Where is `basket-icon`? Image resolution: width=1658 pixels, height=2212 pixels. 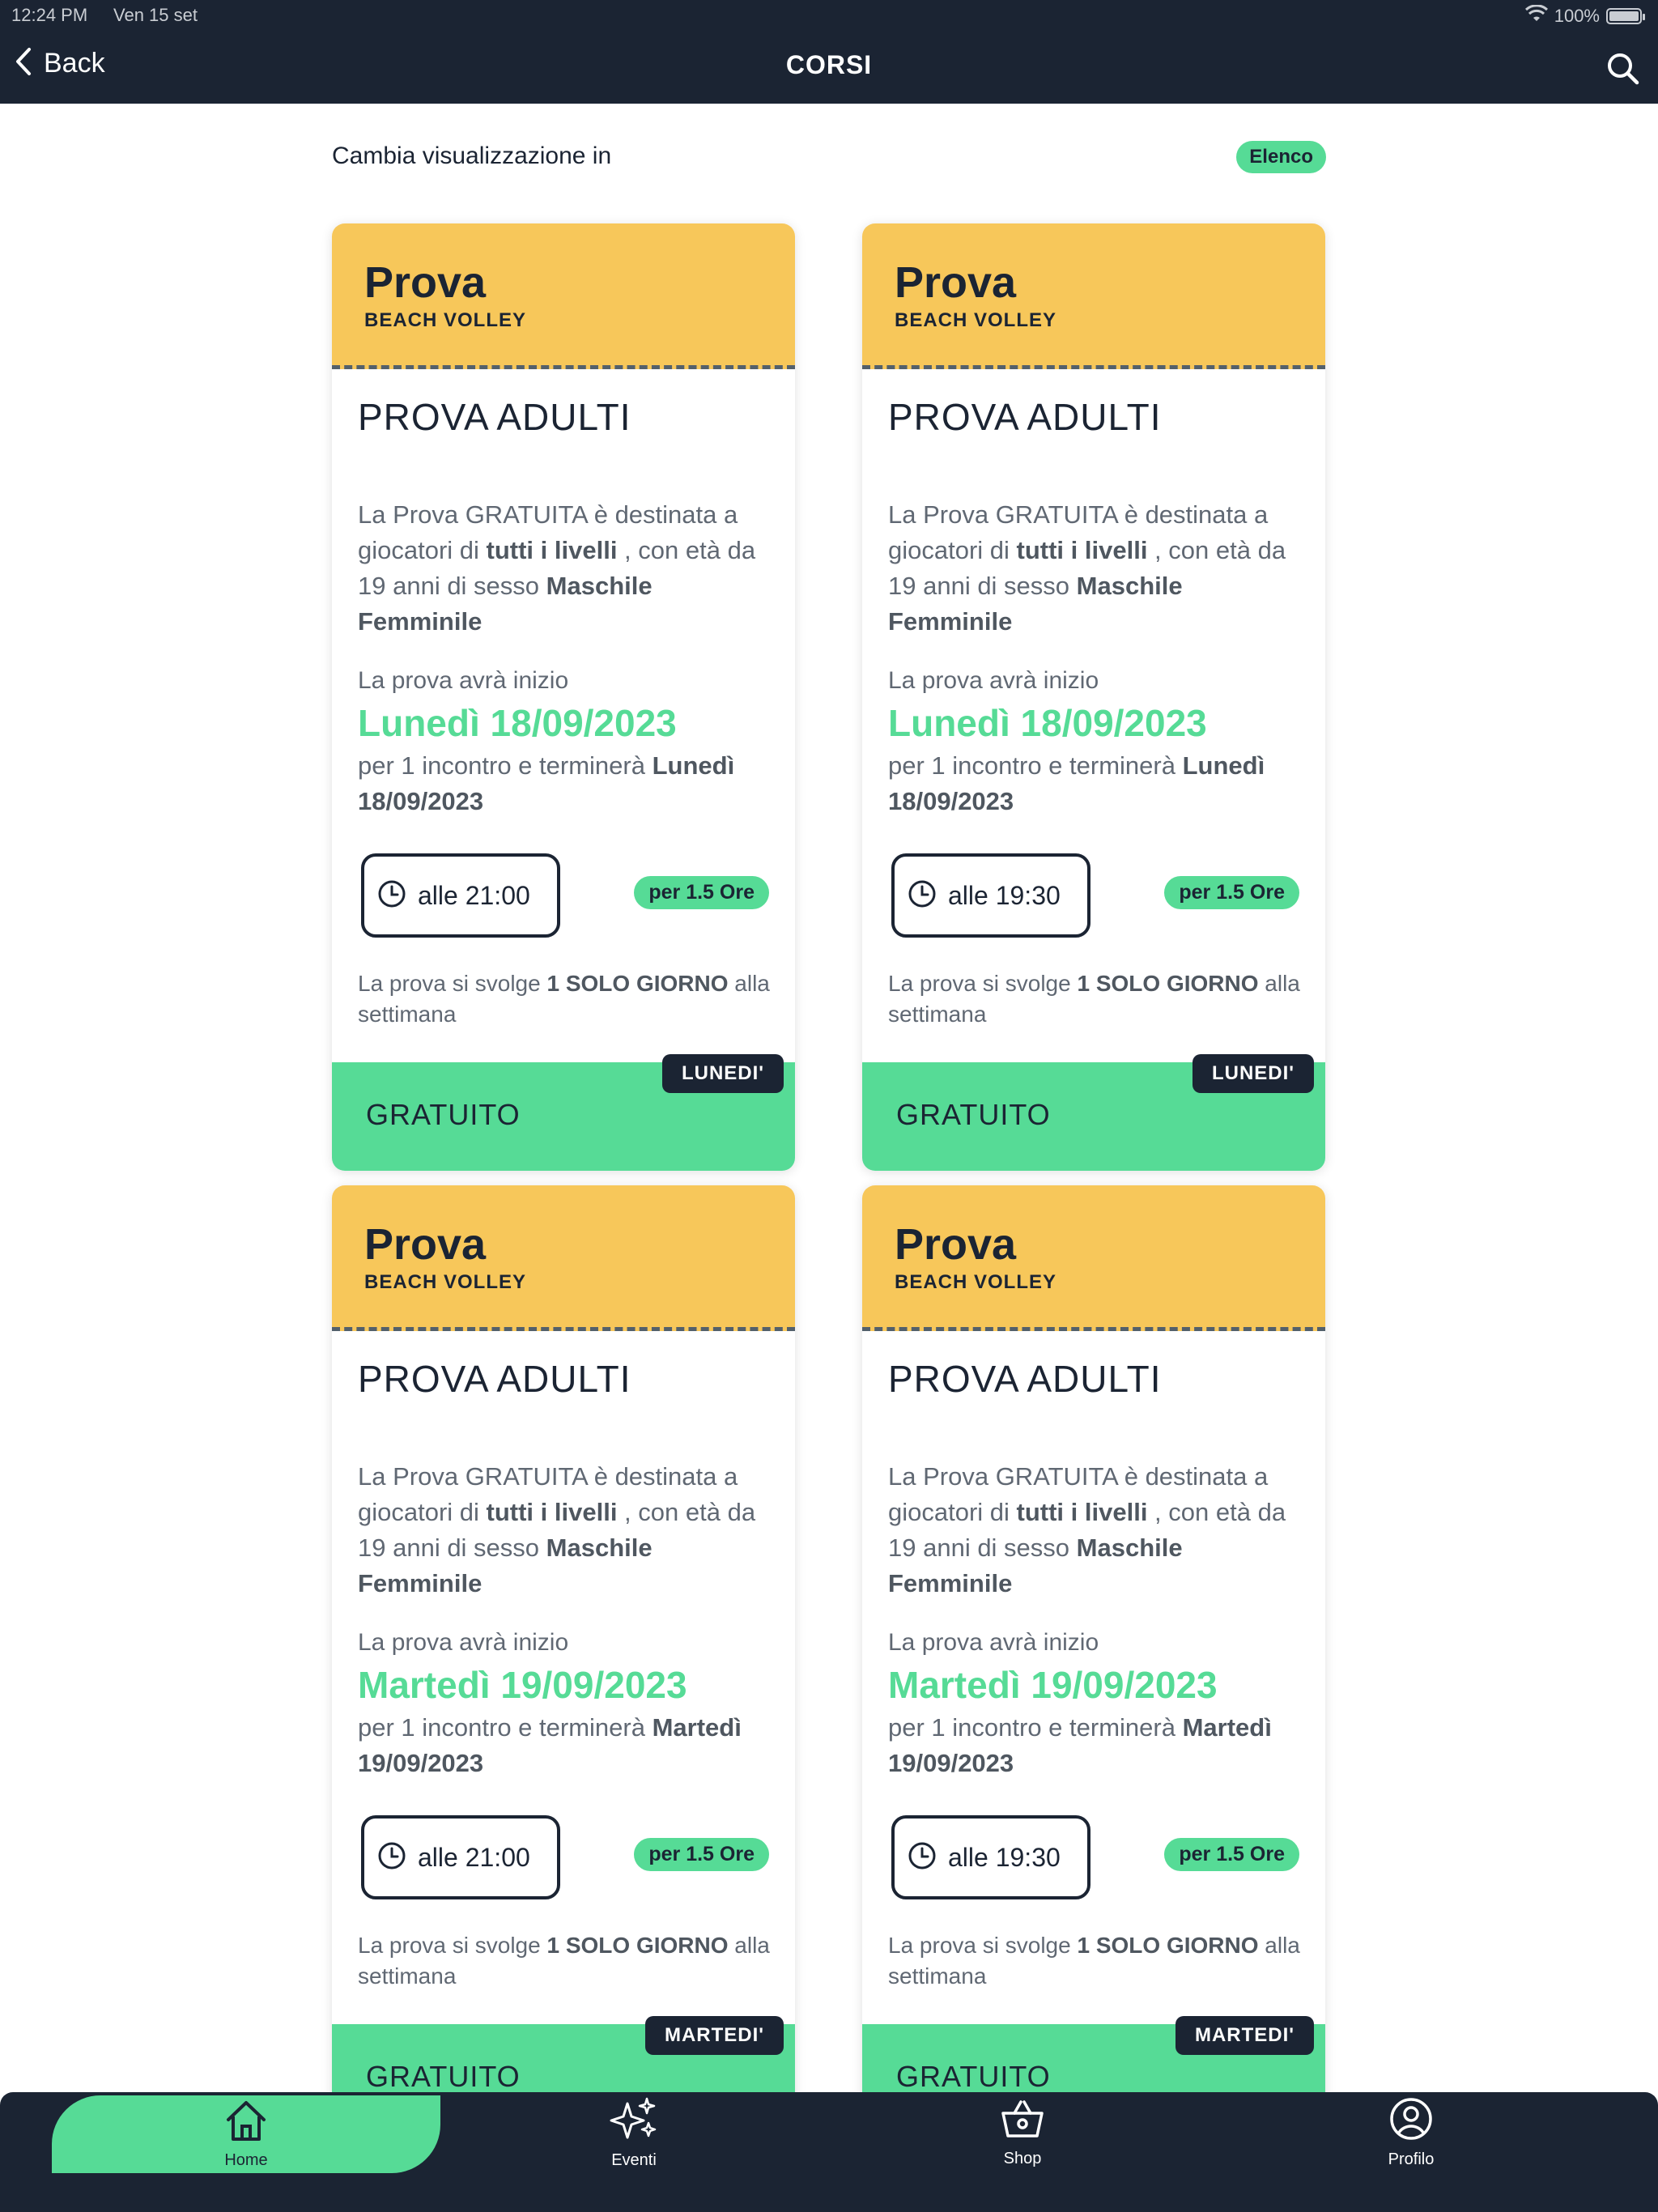 basket-icon is located at coordinates (1022, 2121).